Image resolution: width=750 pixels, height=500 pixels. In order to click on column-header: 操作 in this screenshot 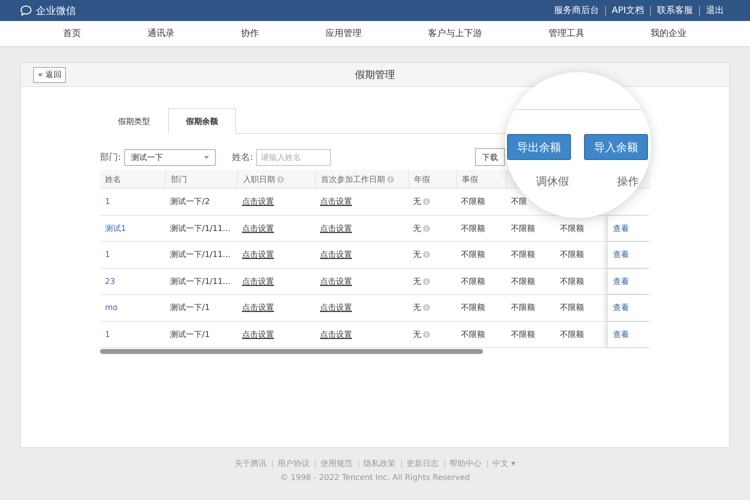, I will do `click(628, 181)`.